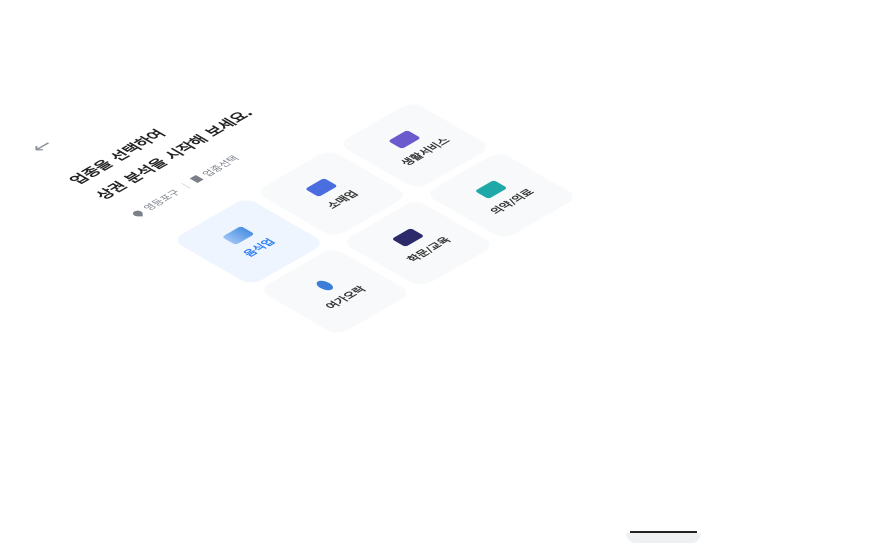 The image size is (891, 543). What do you see at coordinates (663, 532) in the screenshot?
I see `home-indicator` at bounding box center [663, 532].